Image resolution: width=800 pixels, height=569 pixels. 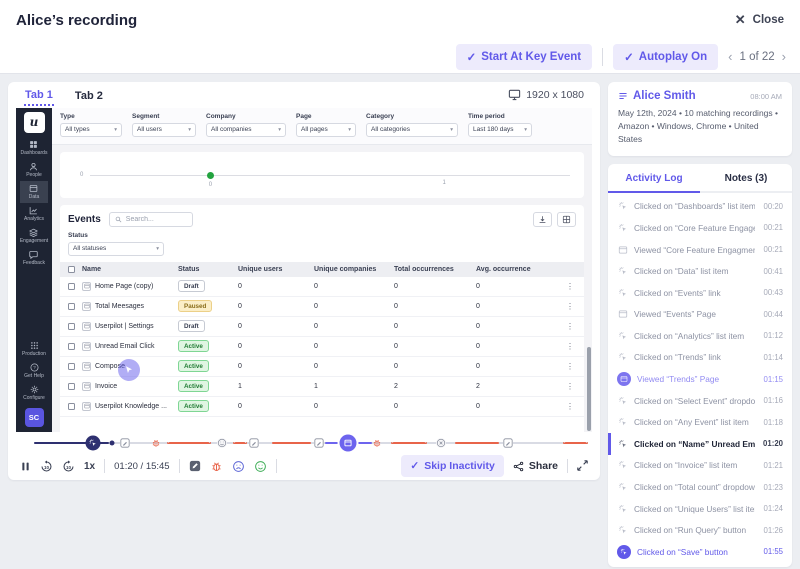 What do you see at coordinates (156, 219) in the screenshot?
I see `search-input` at bounding box center [156, 219].